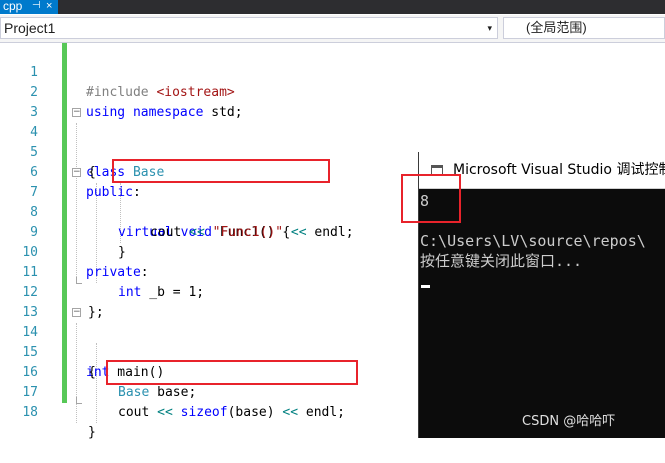  I want to click on navigation-bar: Project1 ▾ (全局范围), so click(332, 29).